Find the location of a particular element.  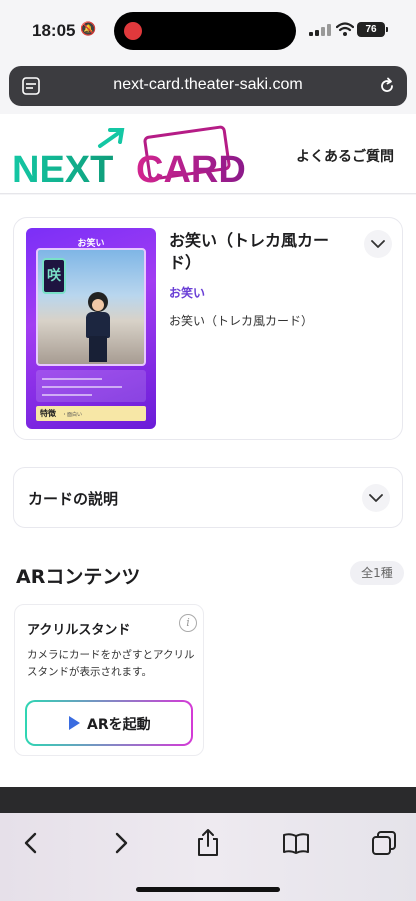

product-title: お笑い（トレカ風カード） is located at coordinates (249, 251).